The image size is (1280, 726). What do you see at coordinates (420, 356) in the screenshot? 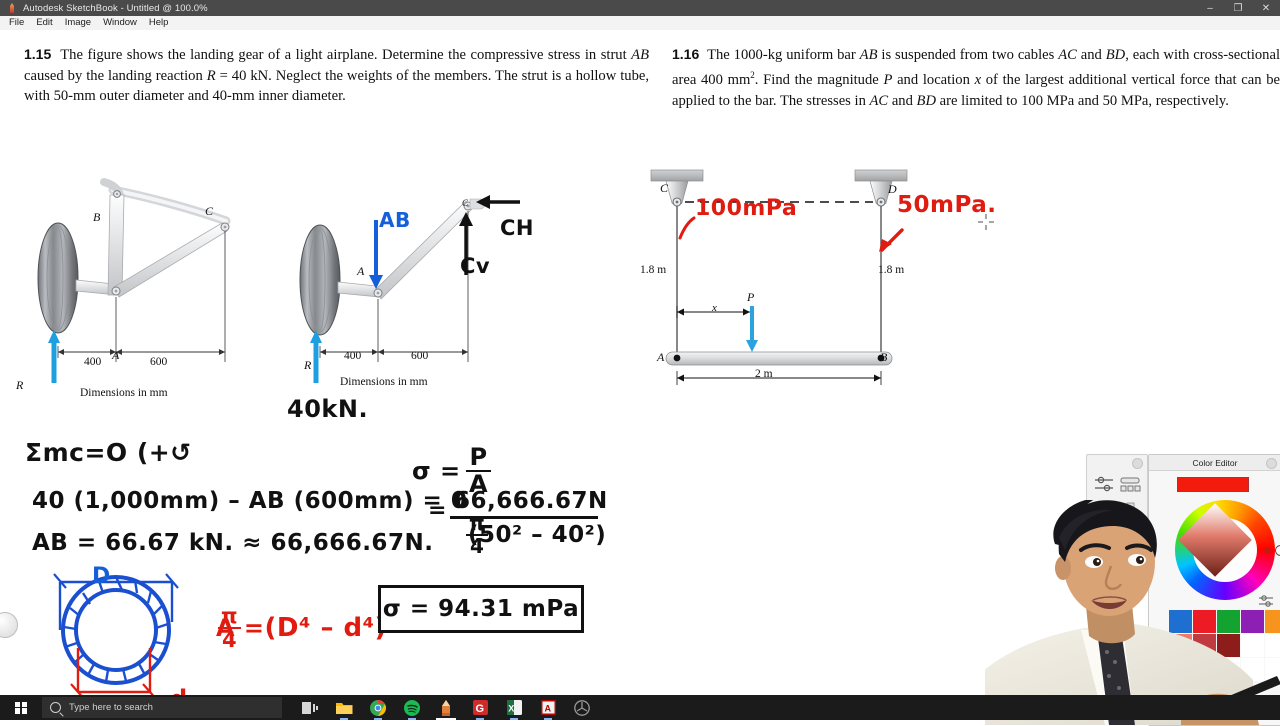
I see `figure2-dim-600: 600` at bounding box center [420, 356].